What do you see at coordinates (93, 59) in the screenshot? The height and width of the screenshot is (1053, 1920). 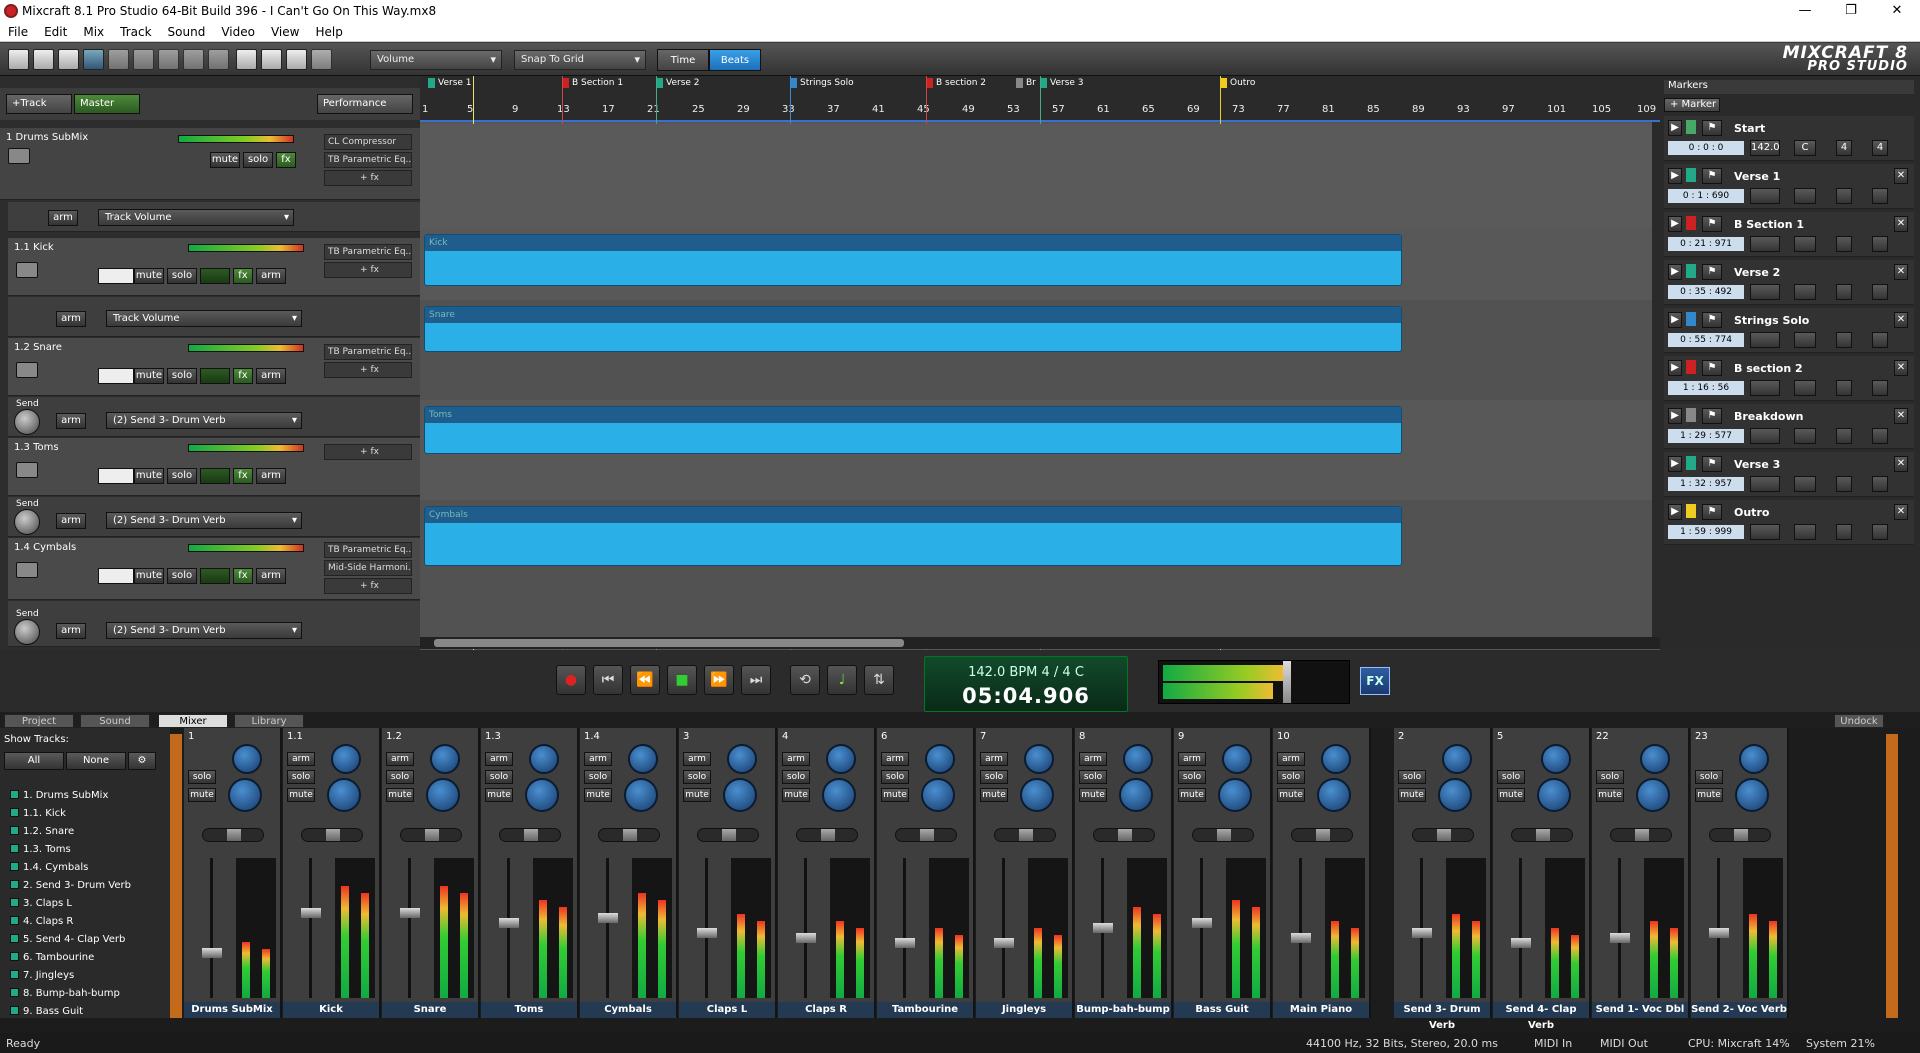 I see `save-icon` at bounding box center [93, 59].